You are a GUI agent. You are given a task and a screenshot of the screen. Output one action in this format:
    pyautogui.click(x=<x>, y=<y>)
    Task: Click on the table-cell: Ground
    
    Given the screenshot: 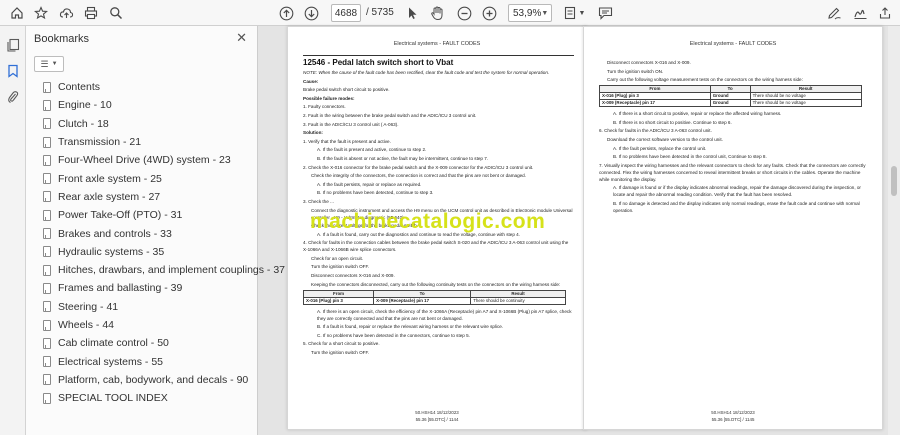 What is the action you would take?
    pyautogui.click(x=730, y=96)
    